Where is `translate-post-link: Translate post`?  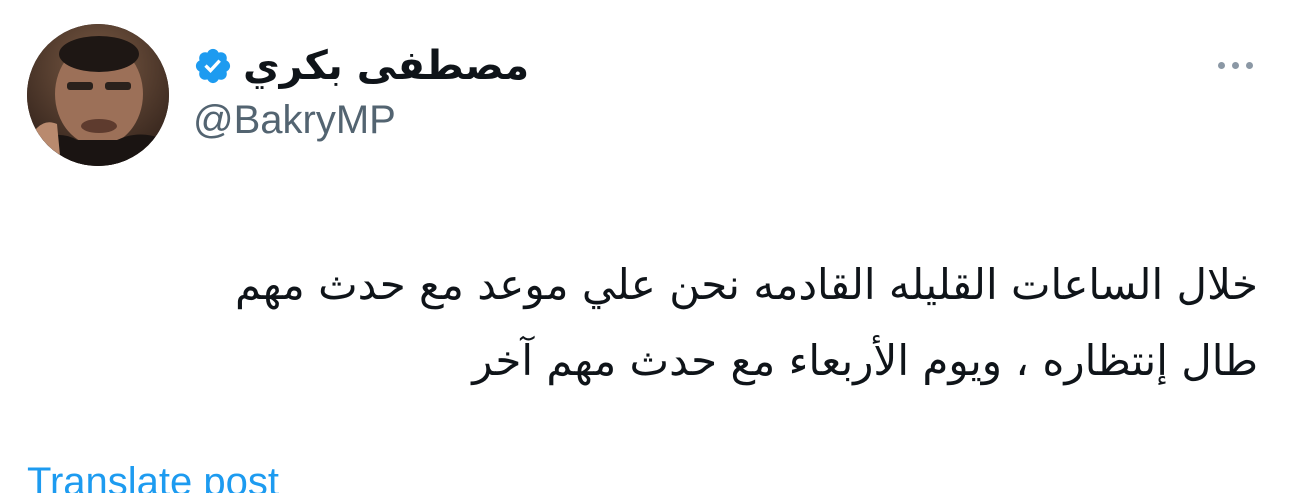
translate-post-link: Translate post is located at coordinates (153, 477).